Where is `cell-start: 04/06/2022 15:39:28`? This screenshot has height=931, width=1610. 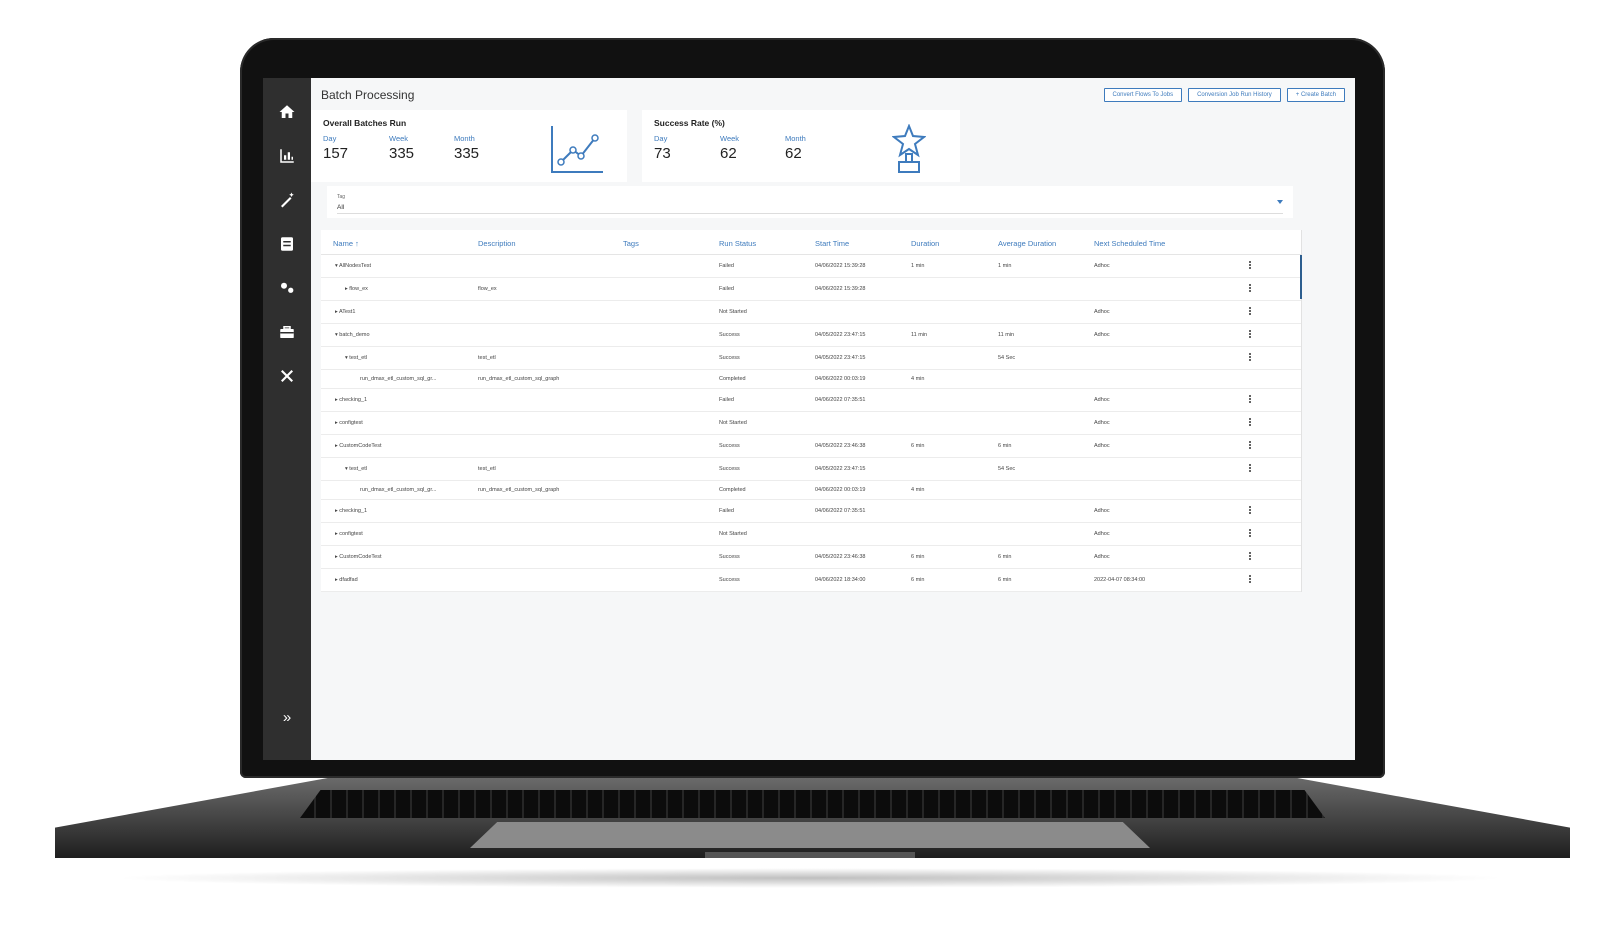 cell-start: 04/06/2022 15:39:28 is located at coordinates (840, 266).